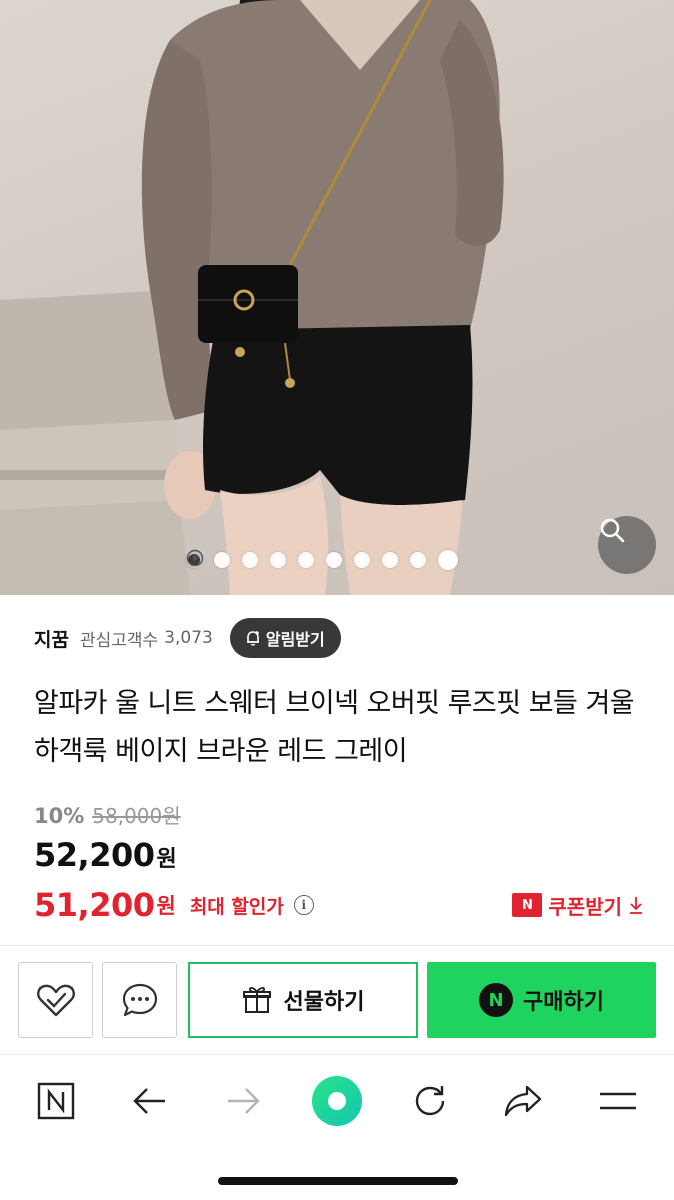  Describe the element at coordinates (303, 905) in the screenshot. I see `info-icon: i` at that location.